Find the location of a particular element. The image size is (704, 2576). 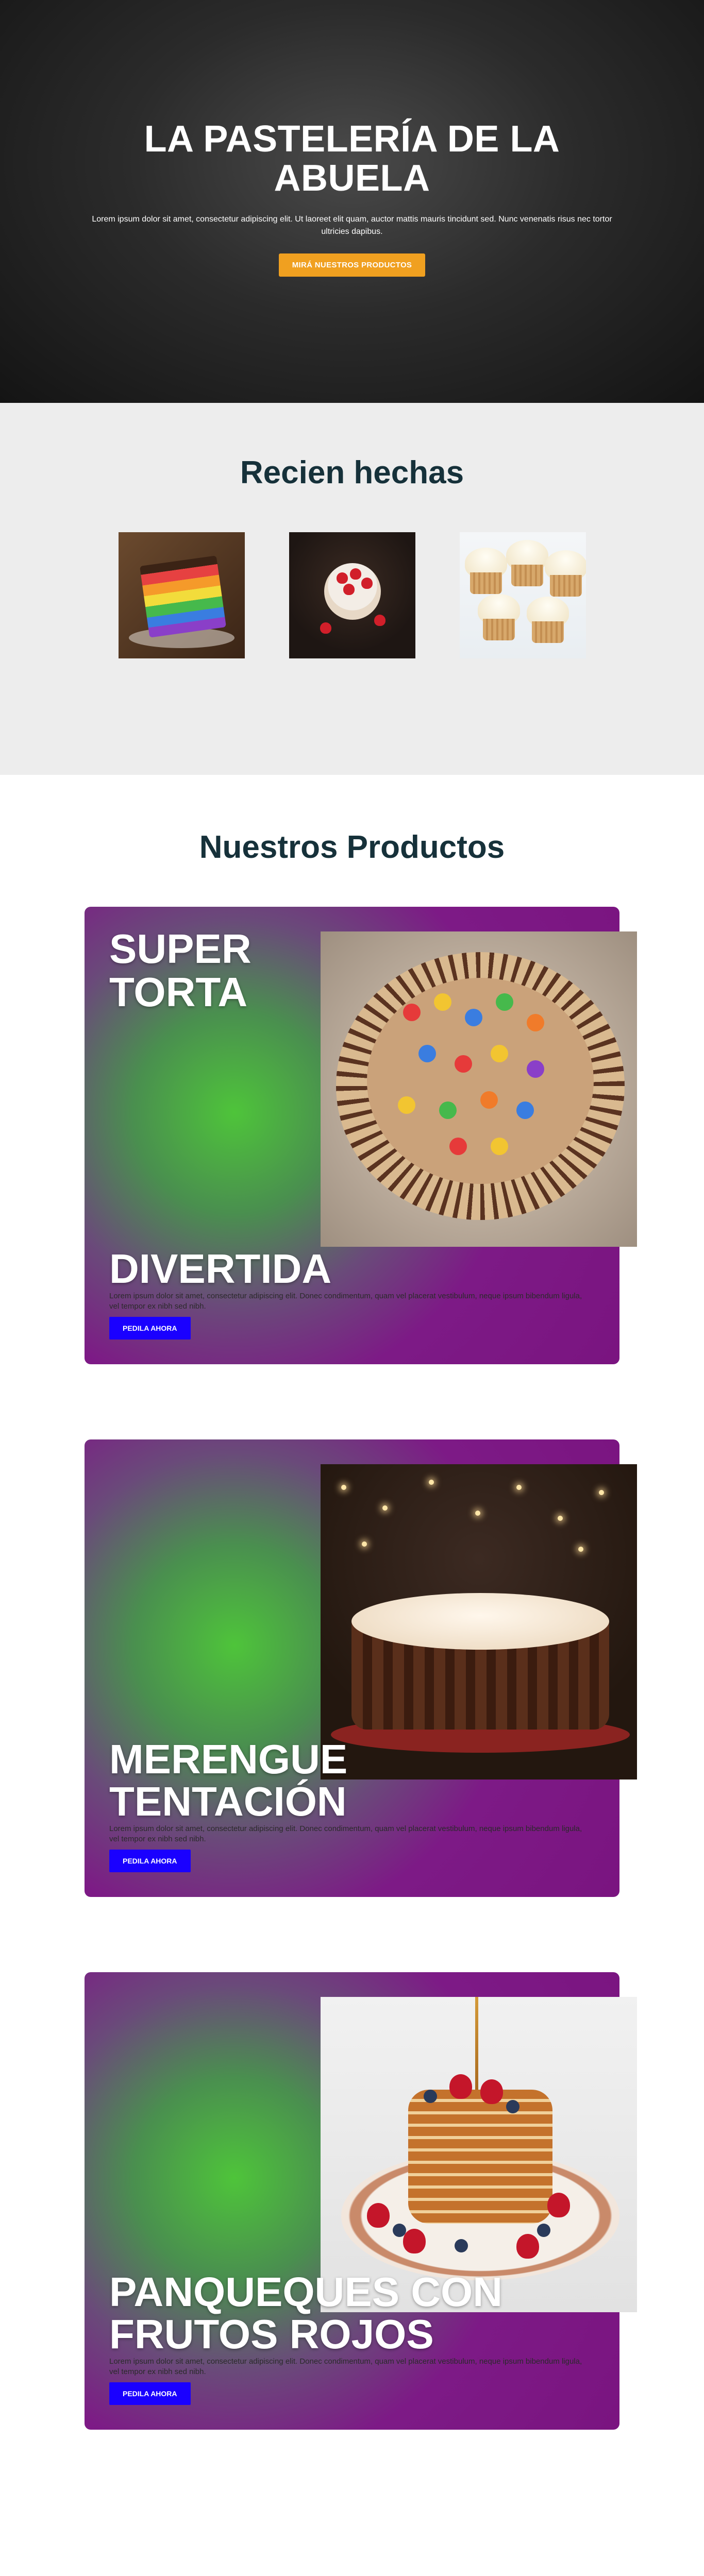

product-title: PANQUEQUES CON FRUTOS ROJOS is located at coordinates (306, 2313).